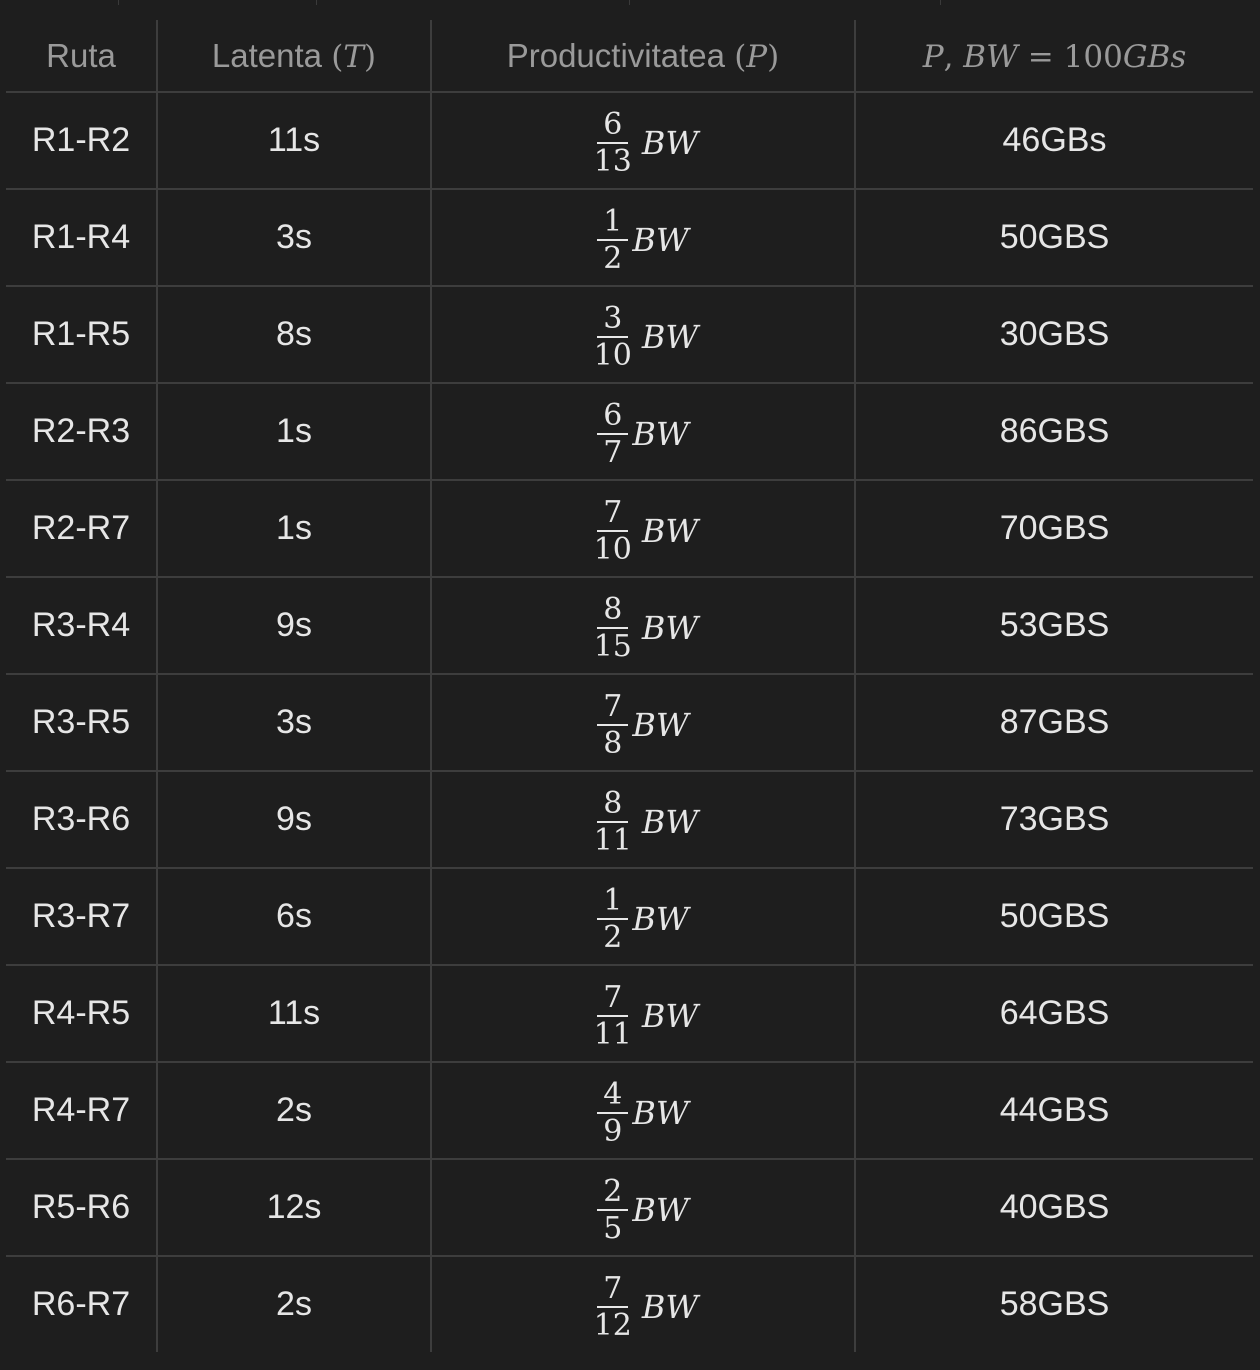 The width and height of the screenshot is (1260, 1370). I want to click on calc-bw-symbol: BW, so click(990, 56).